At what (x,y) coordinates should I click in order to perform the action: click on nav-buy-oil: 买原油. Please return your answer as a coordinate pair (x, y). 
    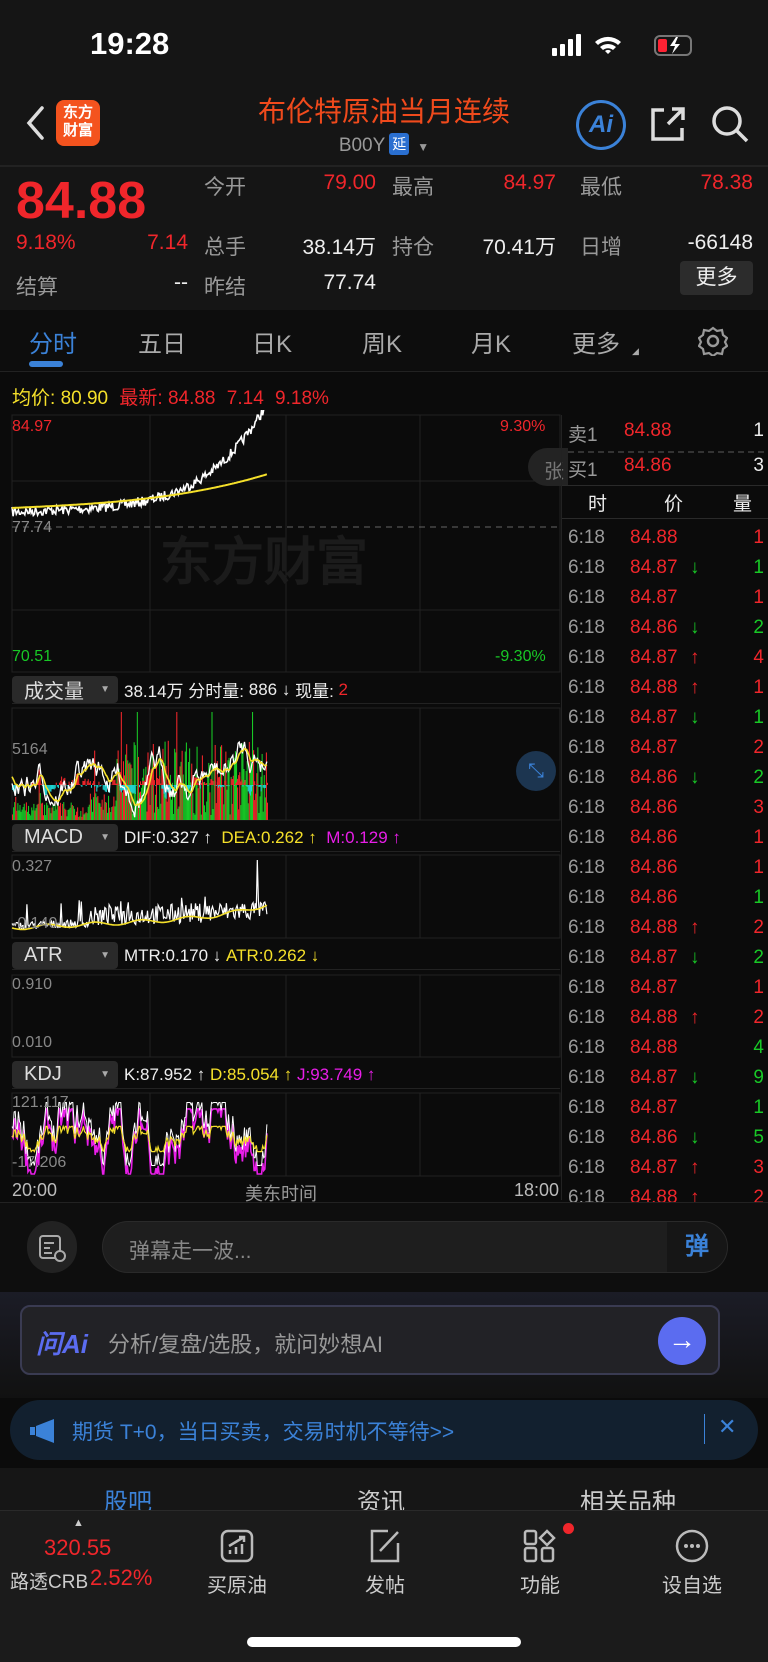
    Looking at the image, I should click on (237, 1559).